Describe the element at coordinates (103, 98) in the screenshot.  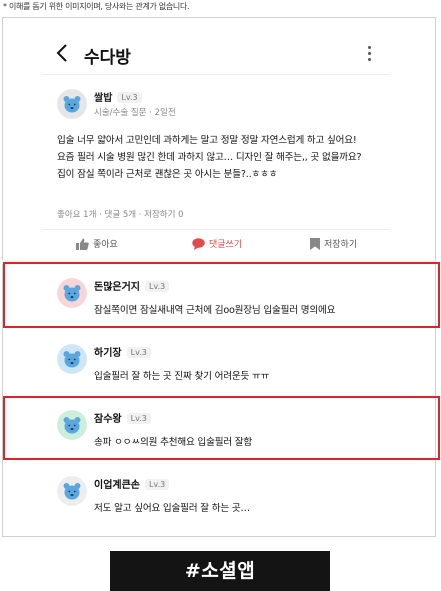
I see `author-name-text: 쌀밥` at that location.